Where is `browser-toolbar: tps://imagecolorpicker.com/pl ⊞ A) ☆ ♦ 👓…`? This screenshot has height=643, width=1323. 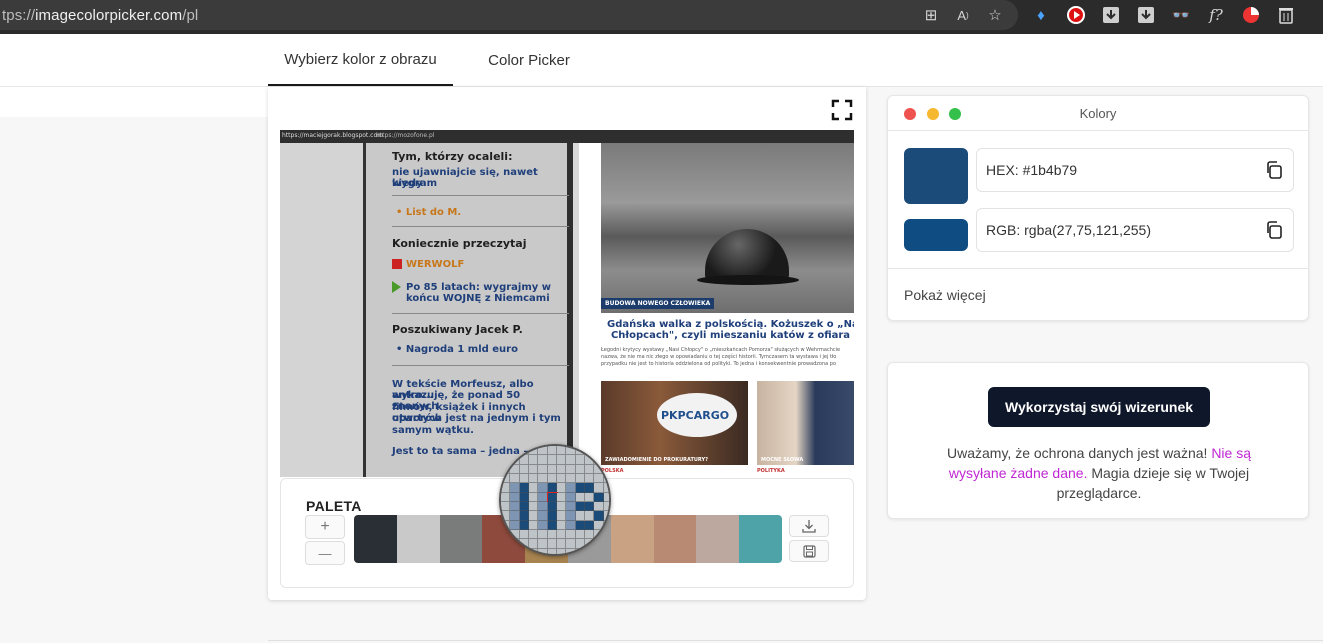 browser-toolbar: tps://imagecolorpicker.com/pl ⊞ A) ☆ ♦ 👓… is located at coordinates (661, 17).